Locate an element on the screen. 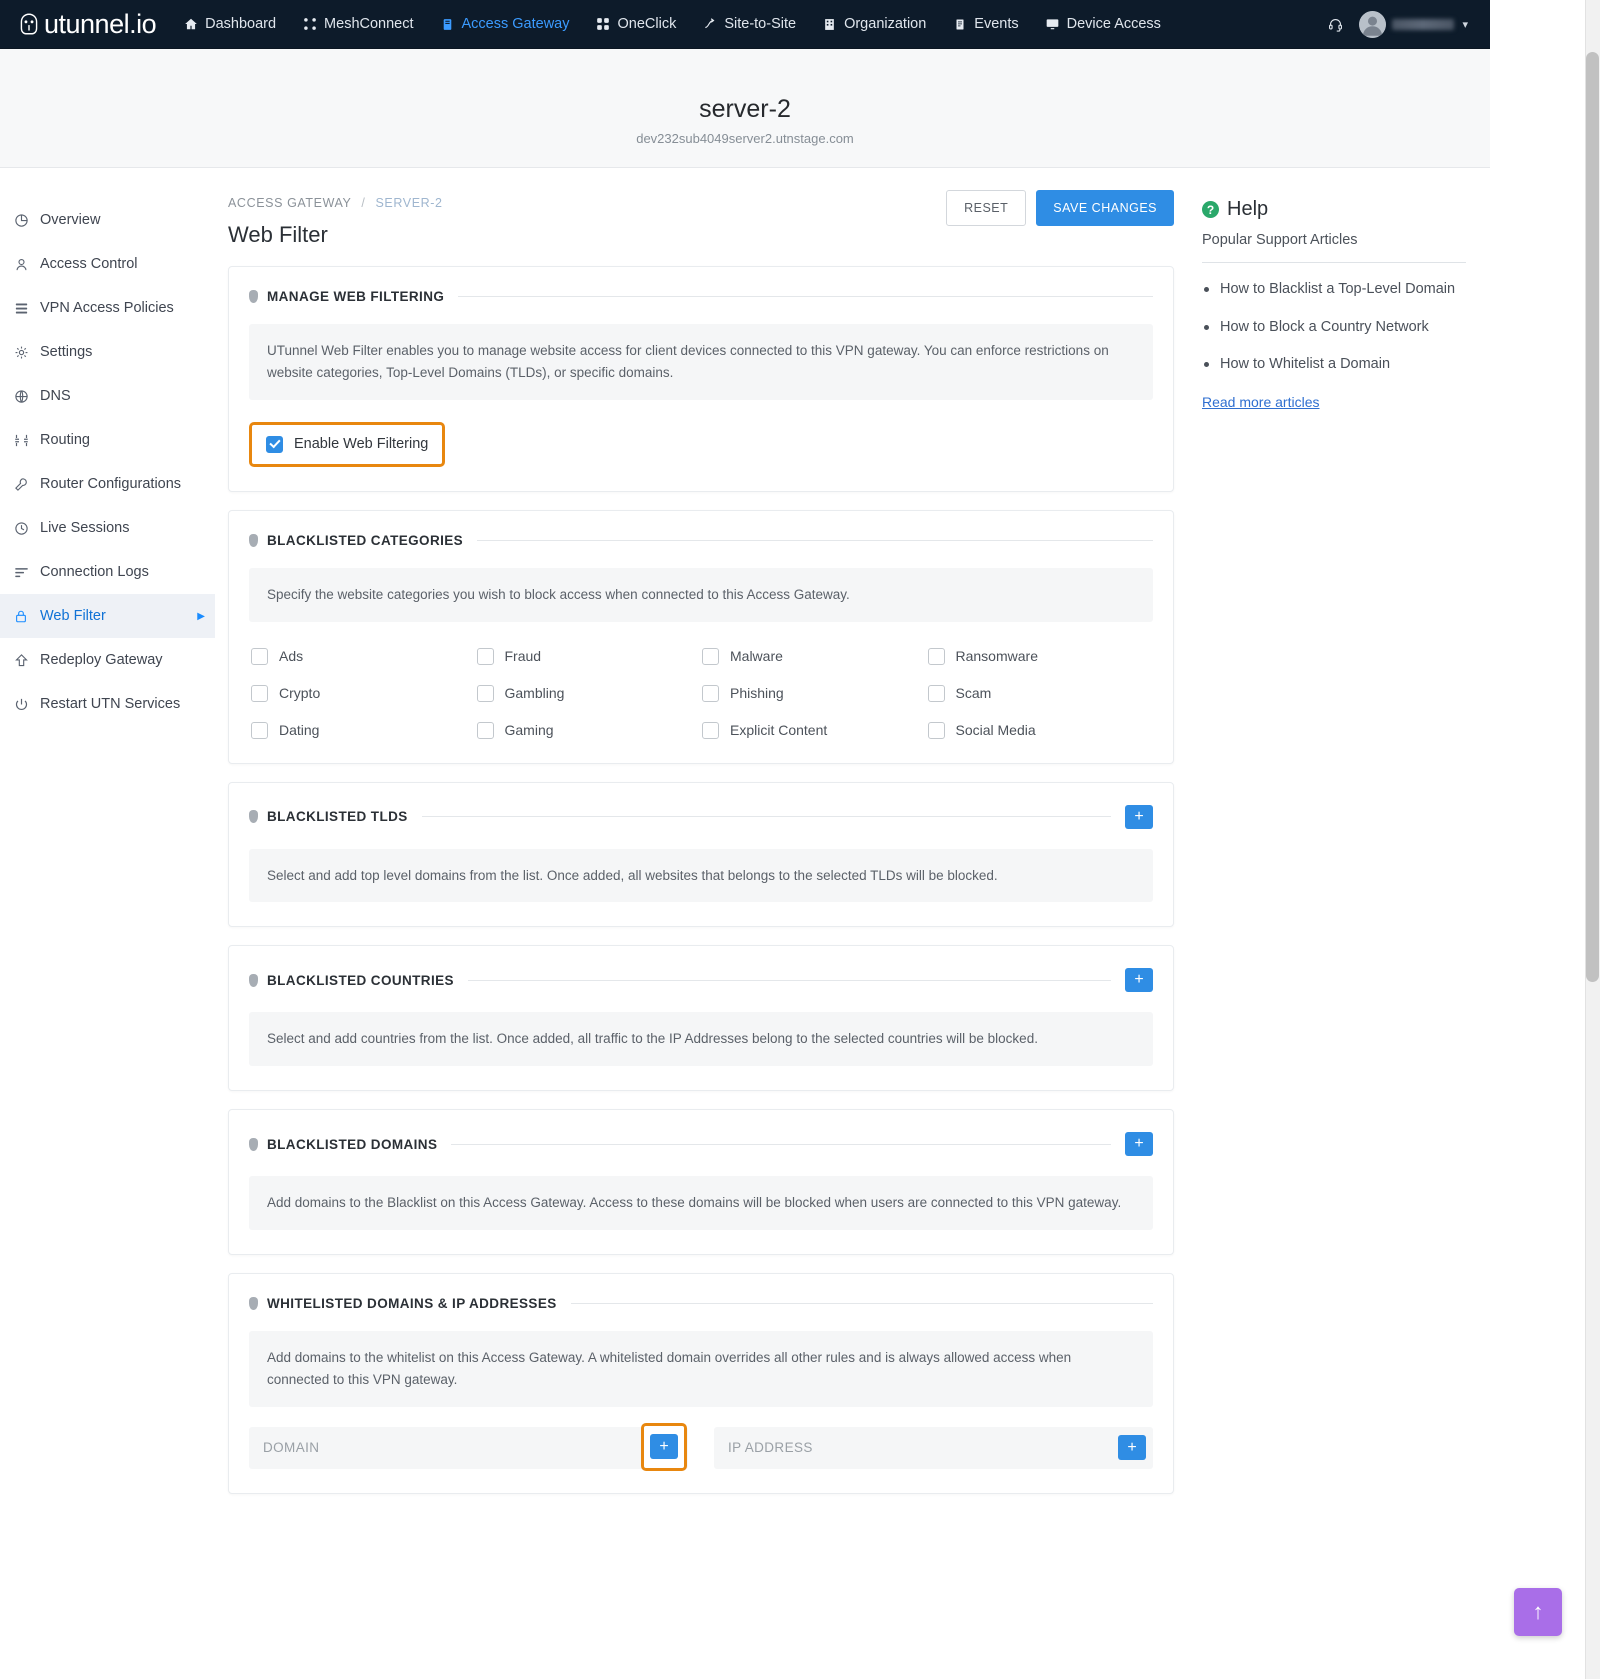 Image resolution: width=1600 pixels, height=1679 pixels. sidebar-item-router-configurations: Router Configurations is located at coordinates (107, 484).